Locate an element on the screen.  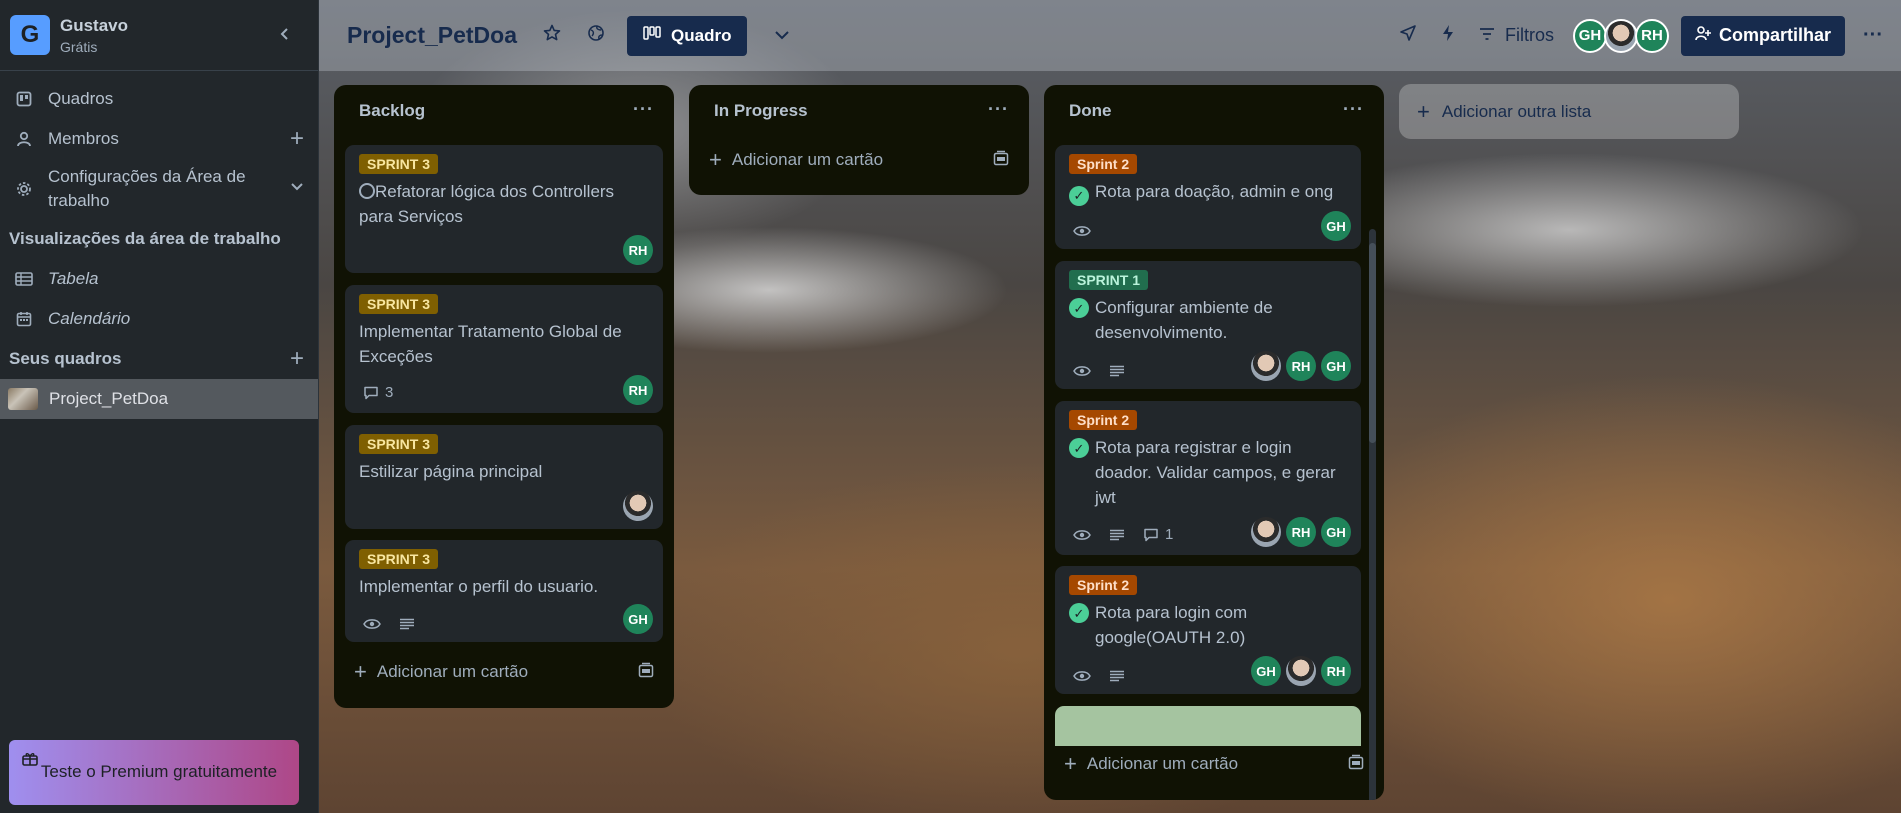
complete-circle-icon is located at coordinates (367, 191).